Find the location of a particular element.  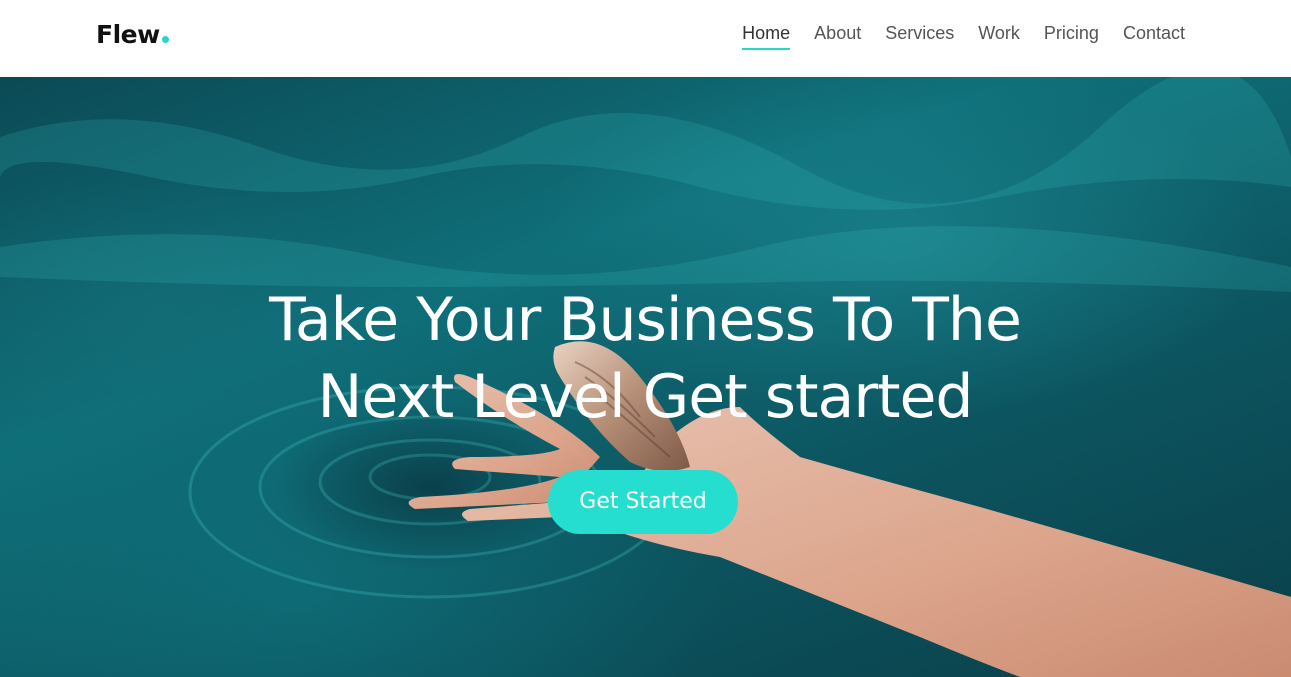

nav-link-contact: Contact is located at coordinates (1154, 35).